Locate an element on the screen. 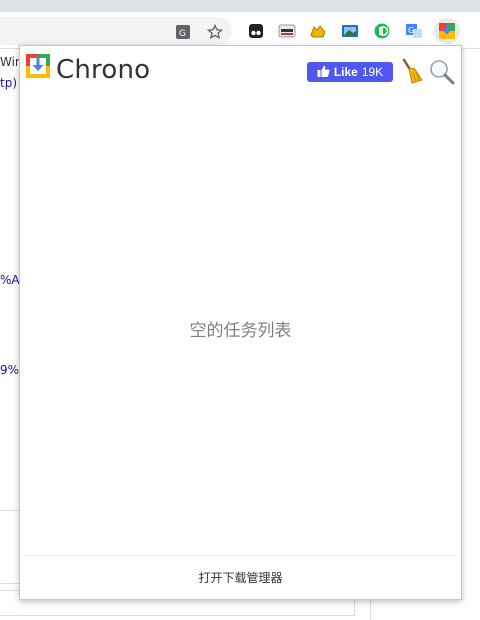 Image resolution: width=480 pixels, height=620 pixels. browser-toolbar: G G is located at coordinates (240, 30).